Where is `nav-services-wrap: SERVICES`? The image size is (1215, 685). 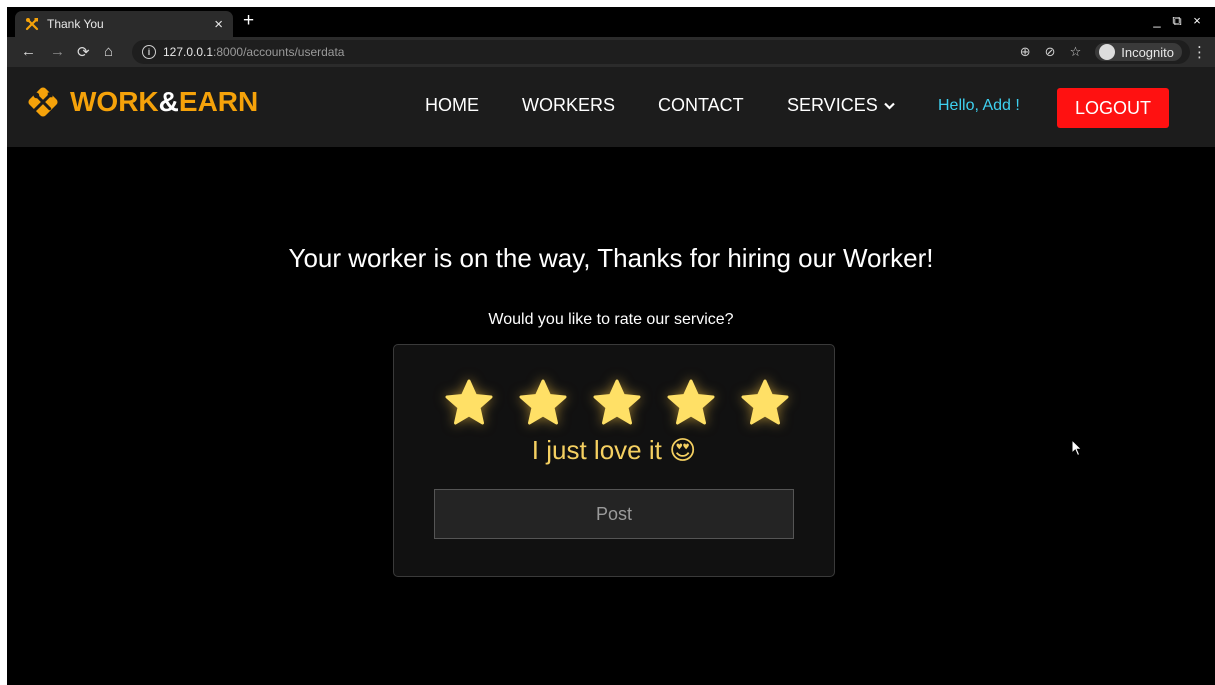 nav-services-wrap: SERVICES is located at coordinates (841, 105).